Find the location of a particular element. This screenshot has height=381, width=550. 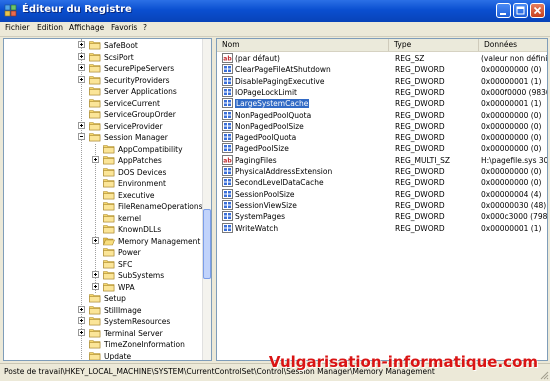

list-row: PagedPoolQuota REG_DWORD 0x00000000 (0) is located at coordinates (382, 137).